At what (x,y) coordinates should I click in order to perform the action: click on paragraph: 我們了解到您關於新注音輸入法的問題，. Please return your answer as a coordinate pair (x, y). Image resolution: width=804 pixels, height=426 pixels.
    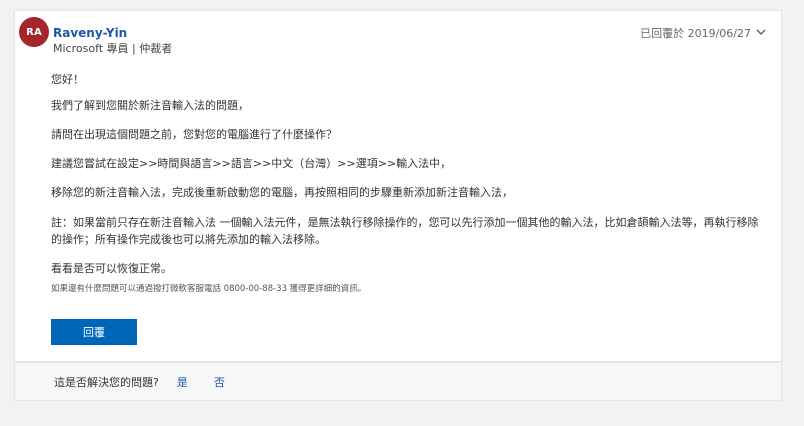
    Looking at the image, I should click on (150, 105).